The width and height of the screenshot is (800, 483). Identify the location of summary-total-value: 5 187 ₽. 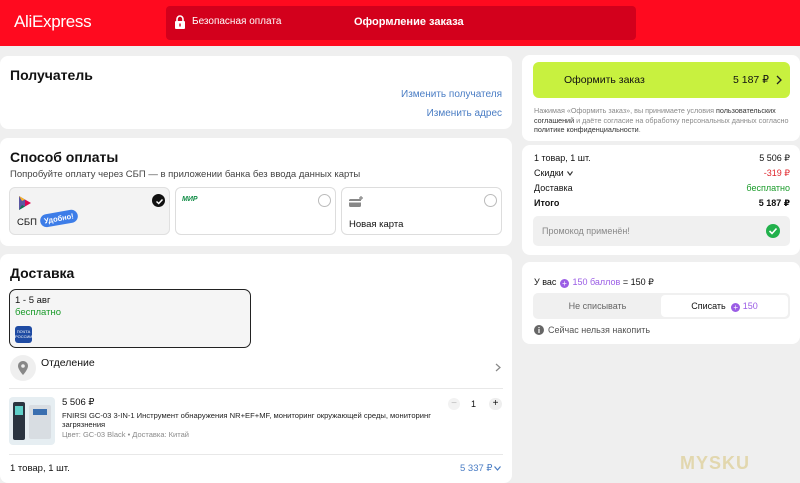
(774, 203).